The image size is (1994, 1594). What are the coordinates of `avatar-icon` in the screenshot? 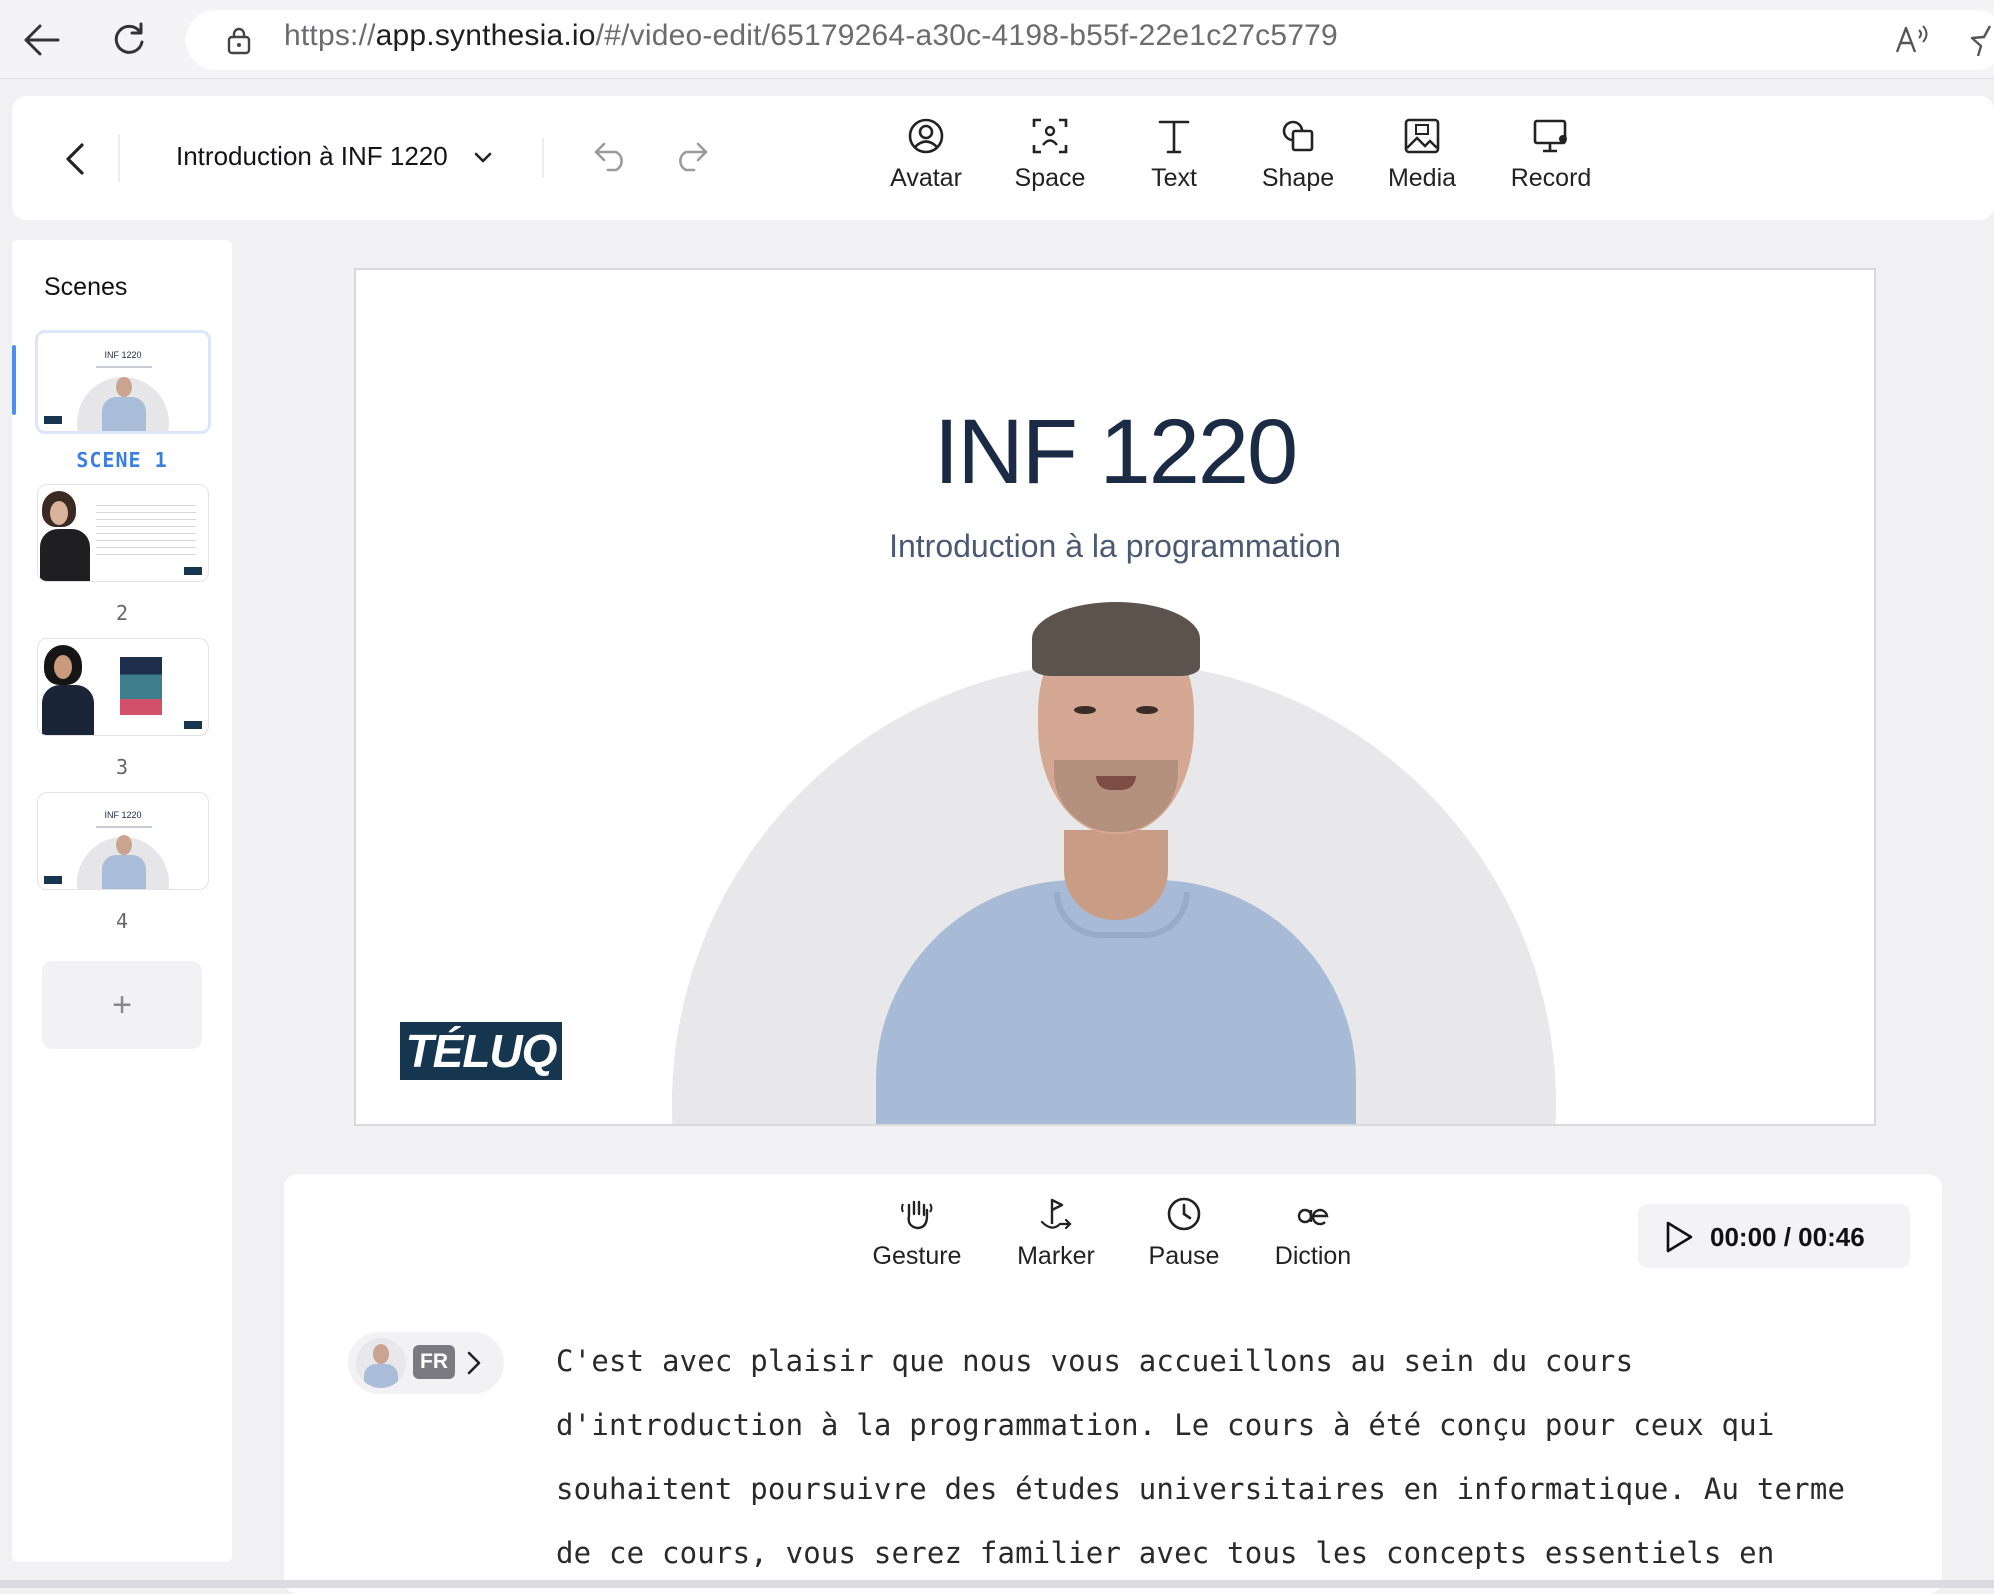 It's located at (926, 136).